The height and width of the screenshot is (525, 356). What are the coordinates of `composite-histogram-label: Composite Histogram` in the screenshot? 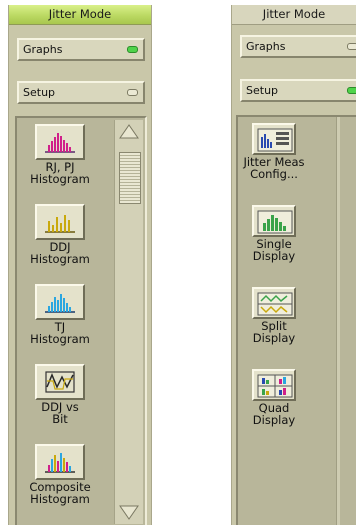 It's located at (60, 493).